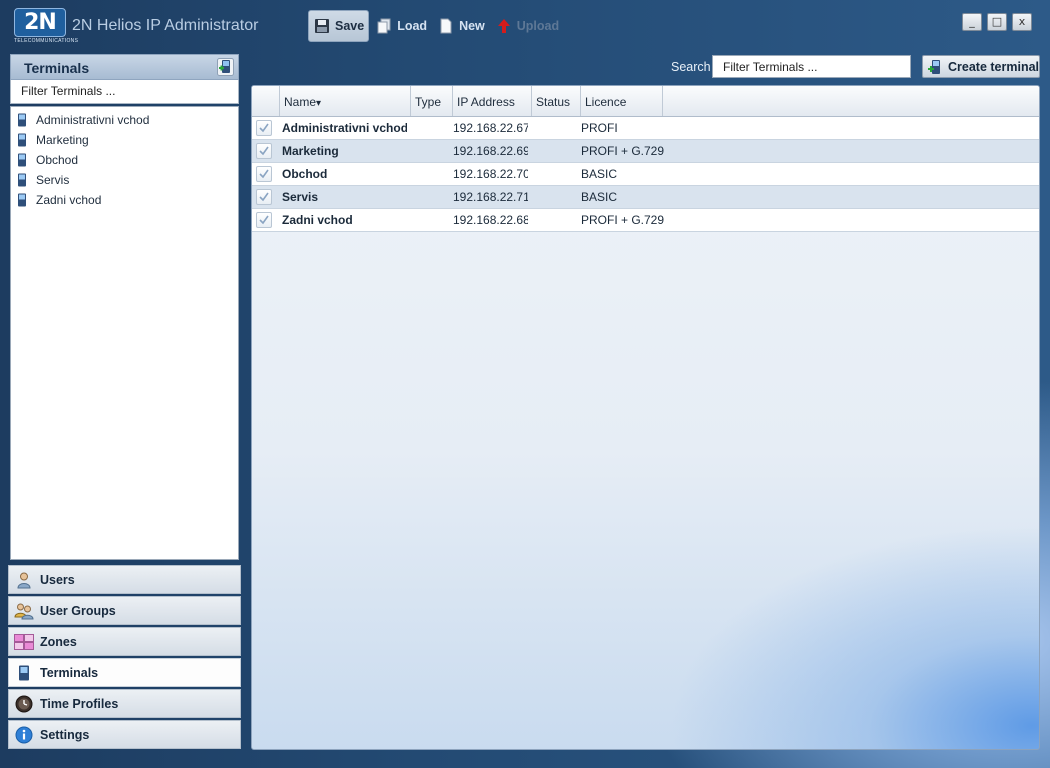 The width and height of the screenshot is (1050, 768). I want to click on list-item: Obchod, so click(124, 160).